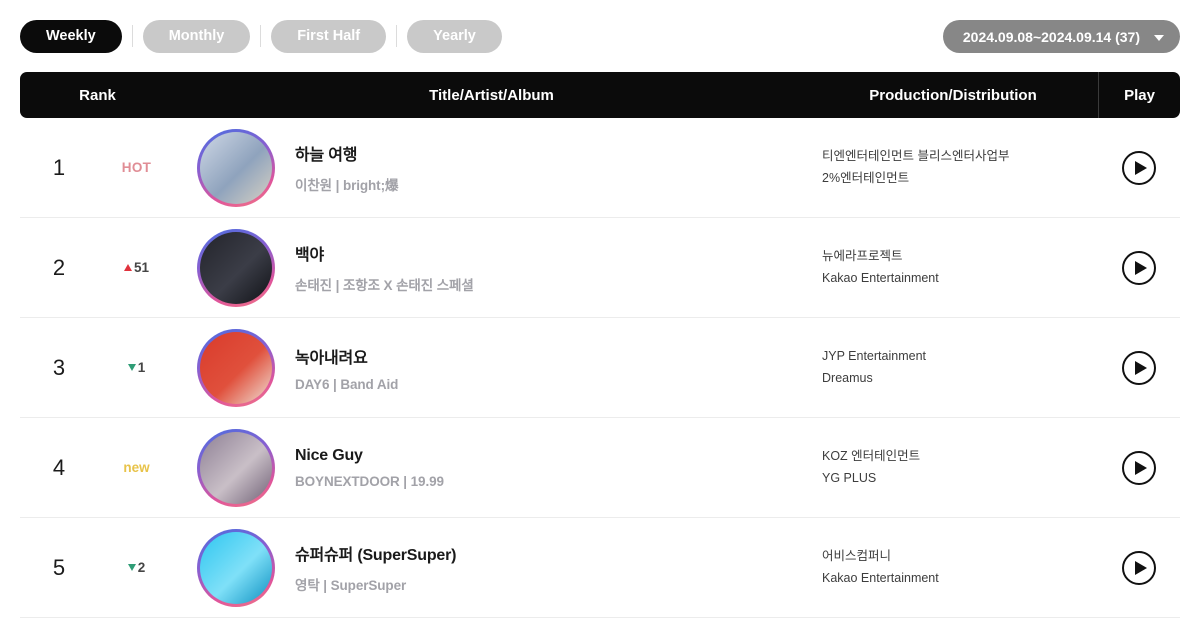  What do you see at coordinates (127, 267) in the screenshot?
I see `arrow-up-icon` at bounding box center [127, 267].